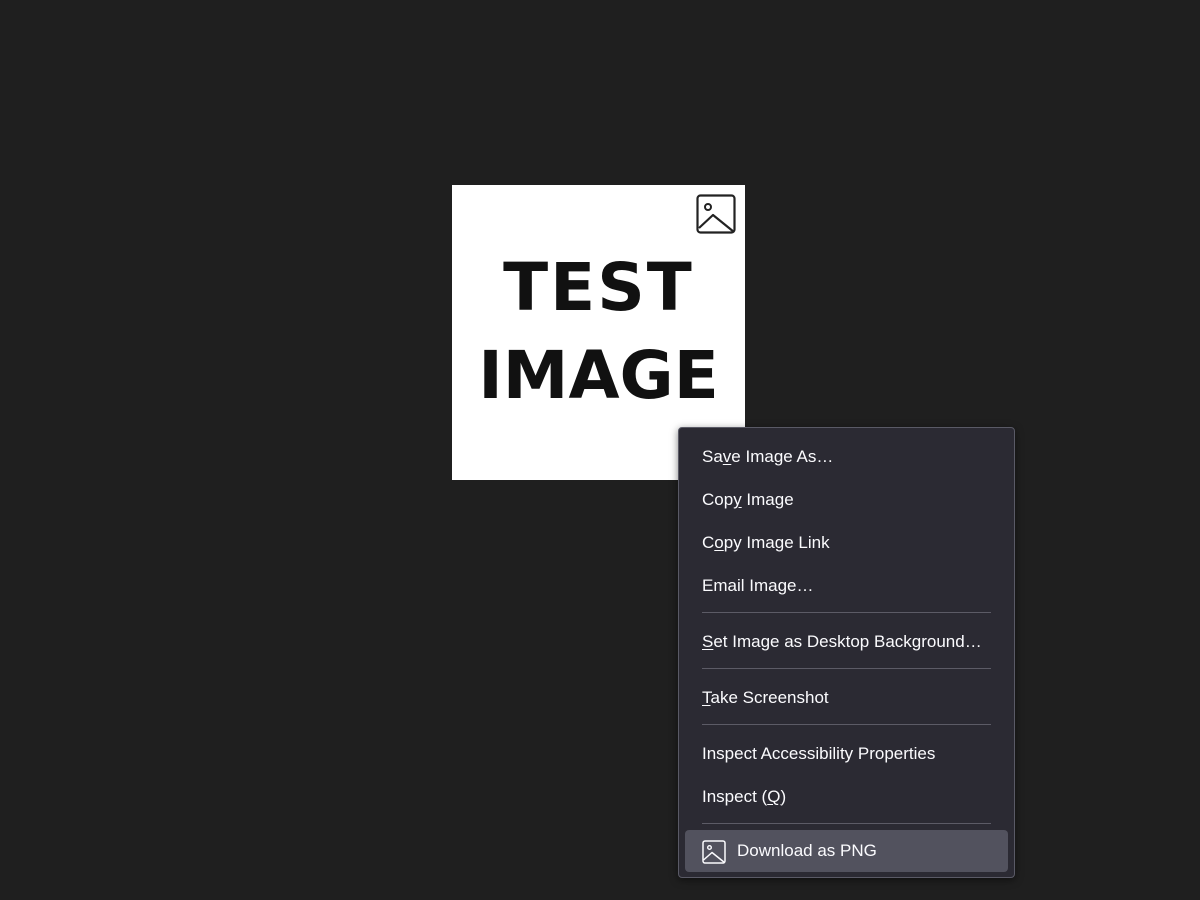  Describe the element at coordinates (774, 796) in the screenshot. I see `menu-item-accesskey: Q` at that location.